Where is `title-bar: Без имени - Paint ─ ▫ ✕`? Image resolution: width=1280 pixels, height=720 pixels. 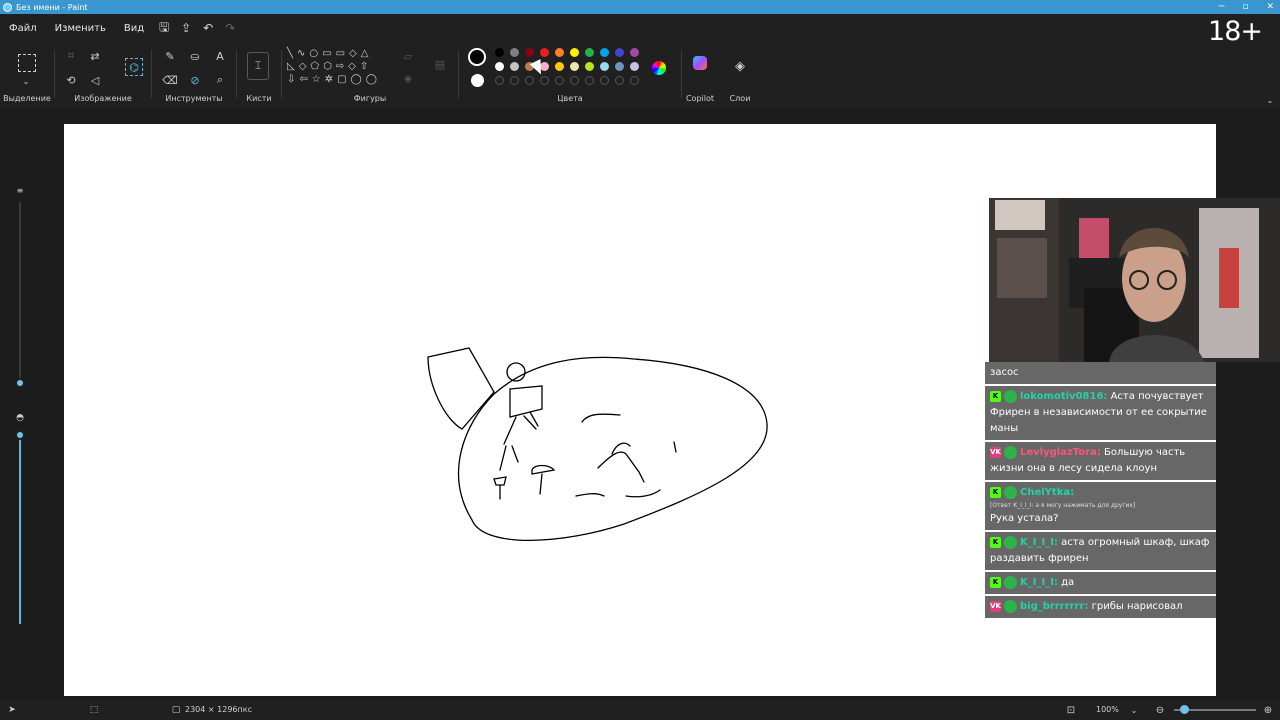
title-bar: Без имени - Paint ─ ▫ ✕ is located at coordinates (640, 7).